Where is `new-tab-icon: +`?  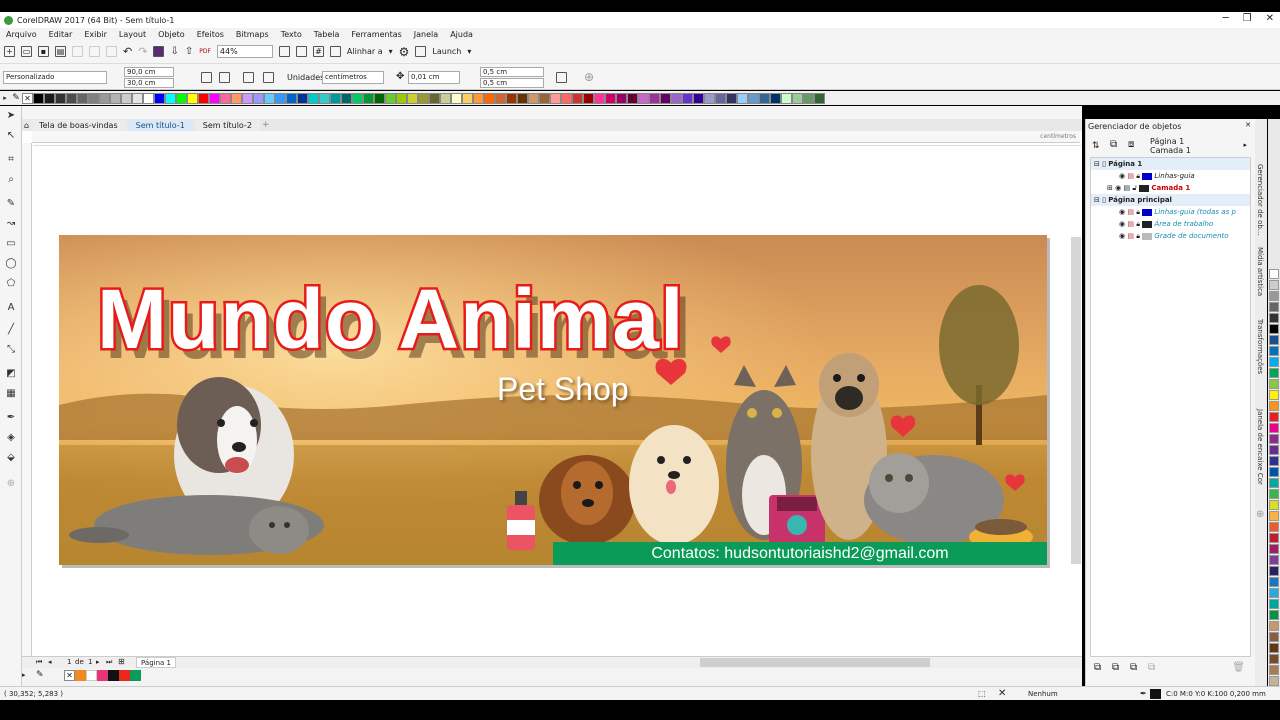 new-tab-icon: + is located at coordinates (266, 125).